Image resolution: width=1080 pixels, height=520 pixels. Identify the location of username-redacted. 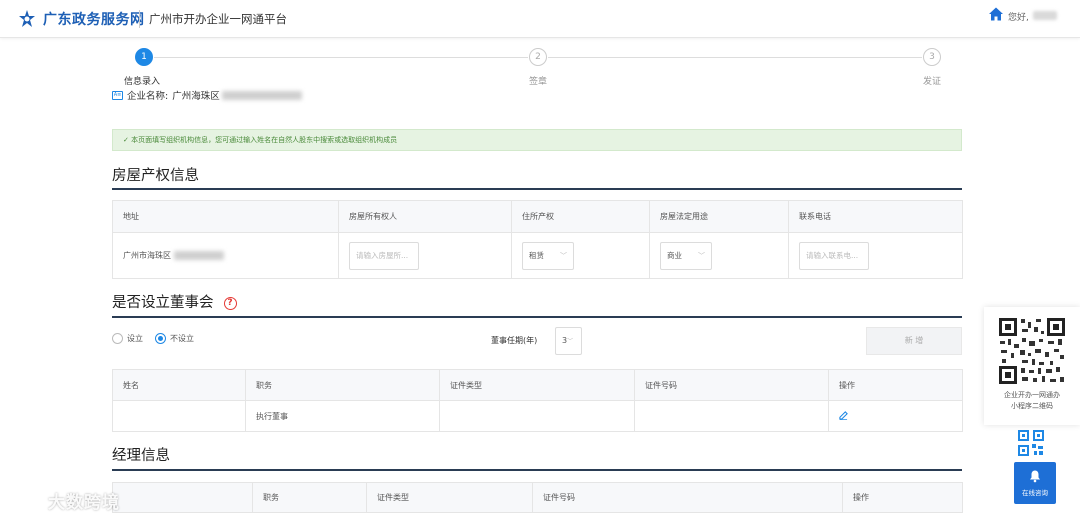
(1045, 15).